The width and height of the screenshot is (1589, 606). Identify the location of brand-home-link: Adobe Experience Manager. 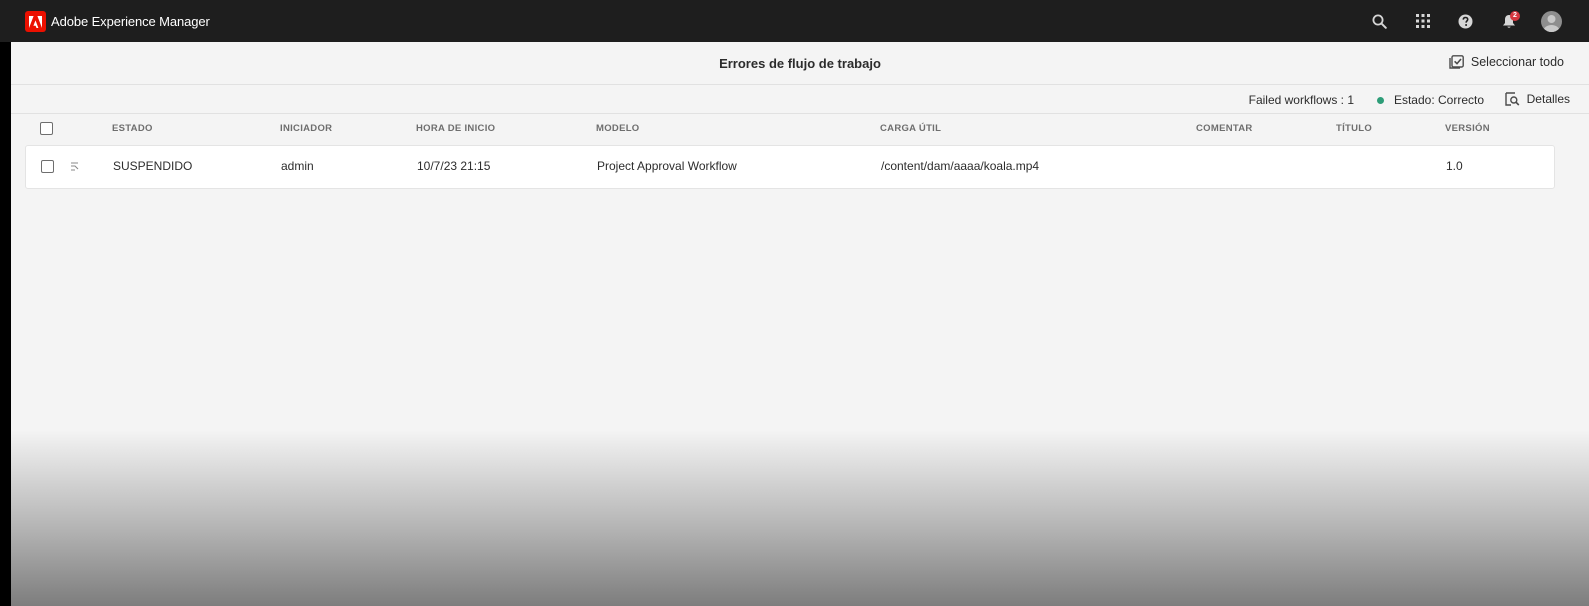
(117, 21).